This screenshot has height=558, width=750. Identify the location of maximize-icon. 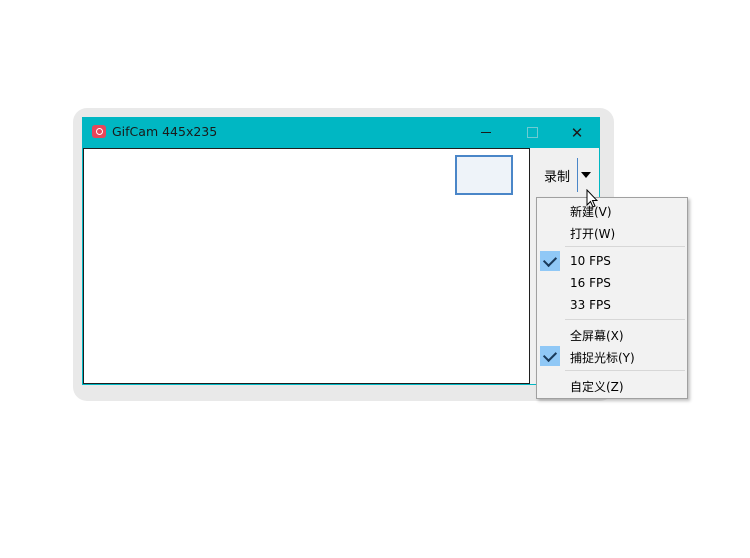
(532, 132).